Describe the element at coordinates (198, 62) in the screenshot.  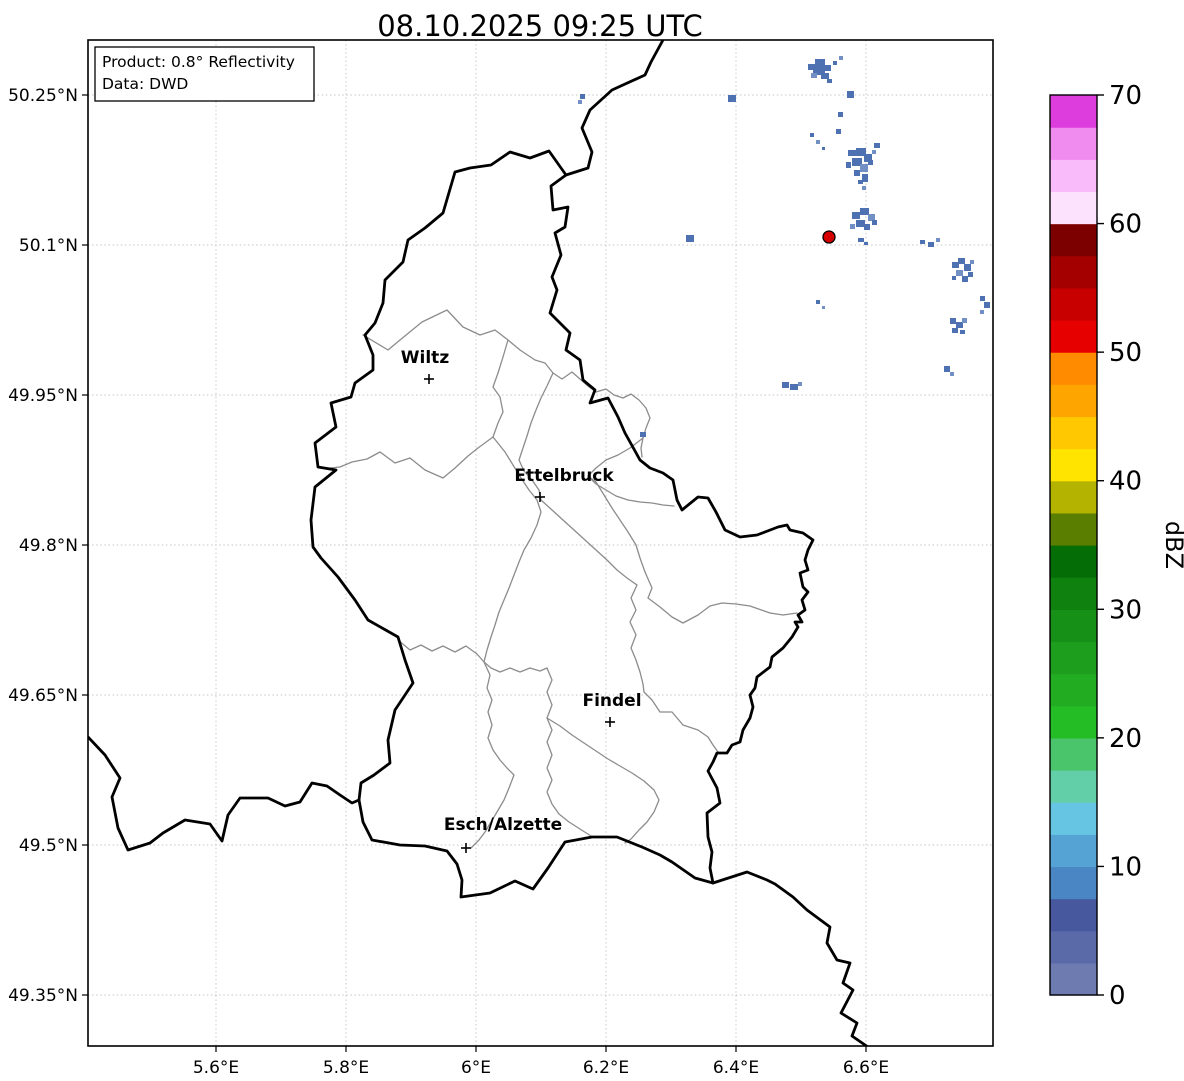
I see `info-box-product-line: Product: 0.8° Reflectivity` at that location.